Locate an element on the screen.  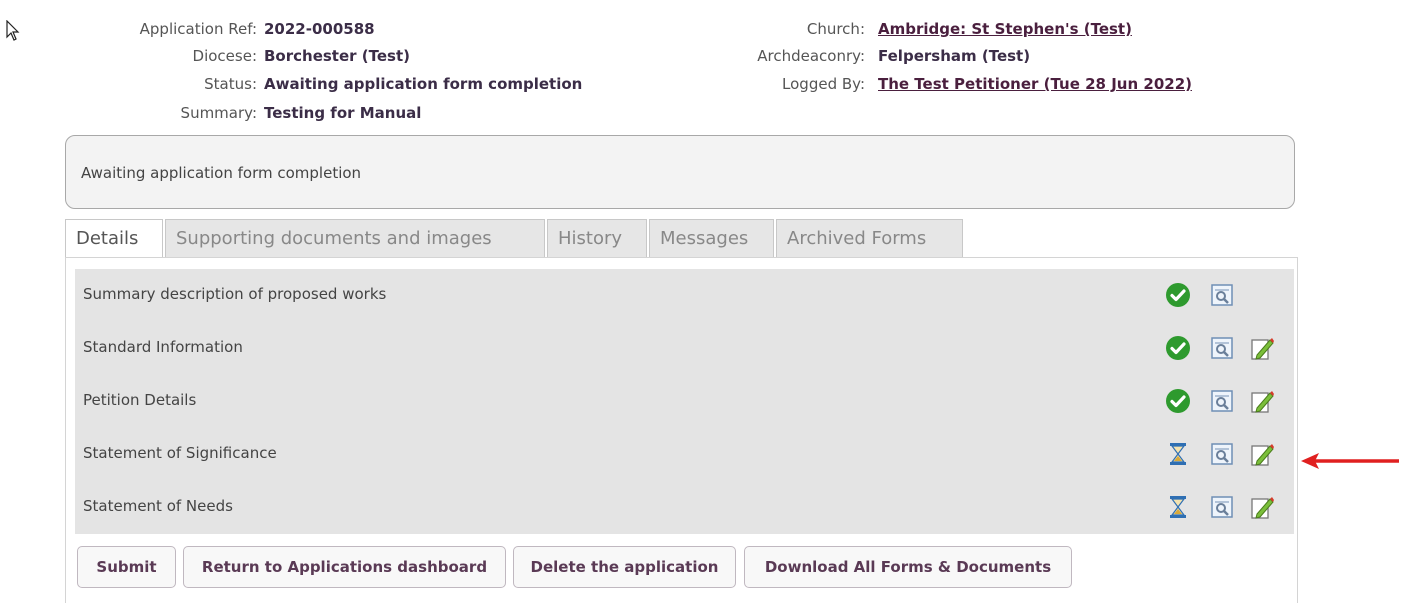
status-value: Awaiting application form completion is located at coordinates (423, 84).